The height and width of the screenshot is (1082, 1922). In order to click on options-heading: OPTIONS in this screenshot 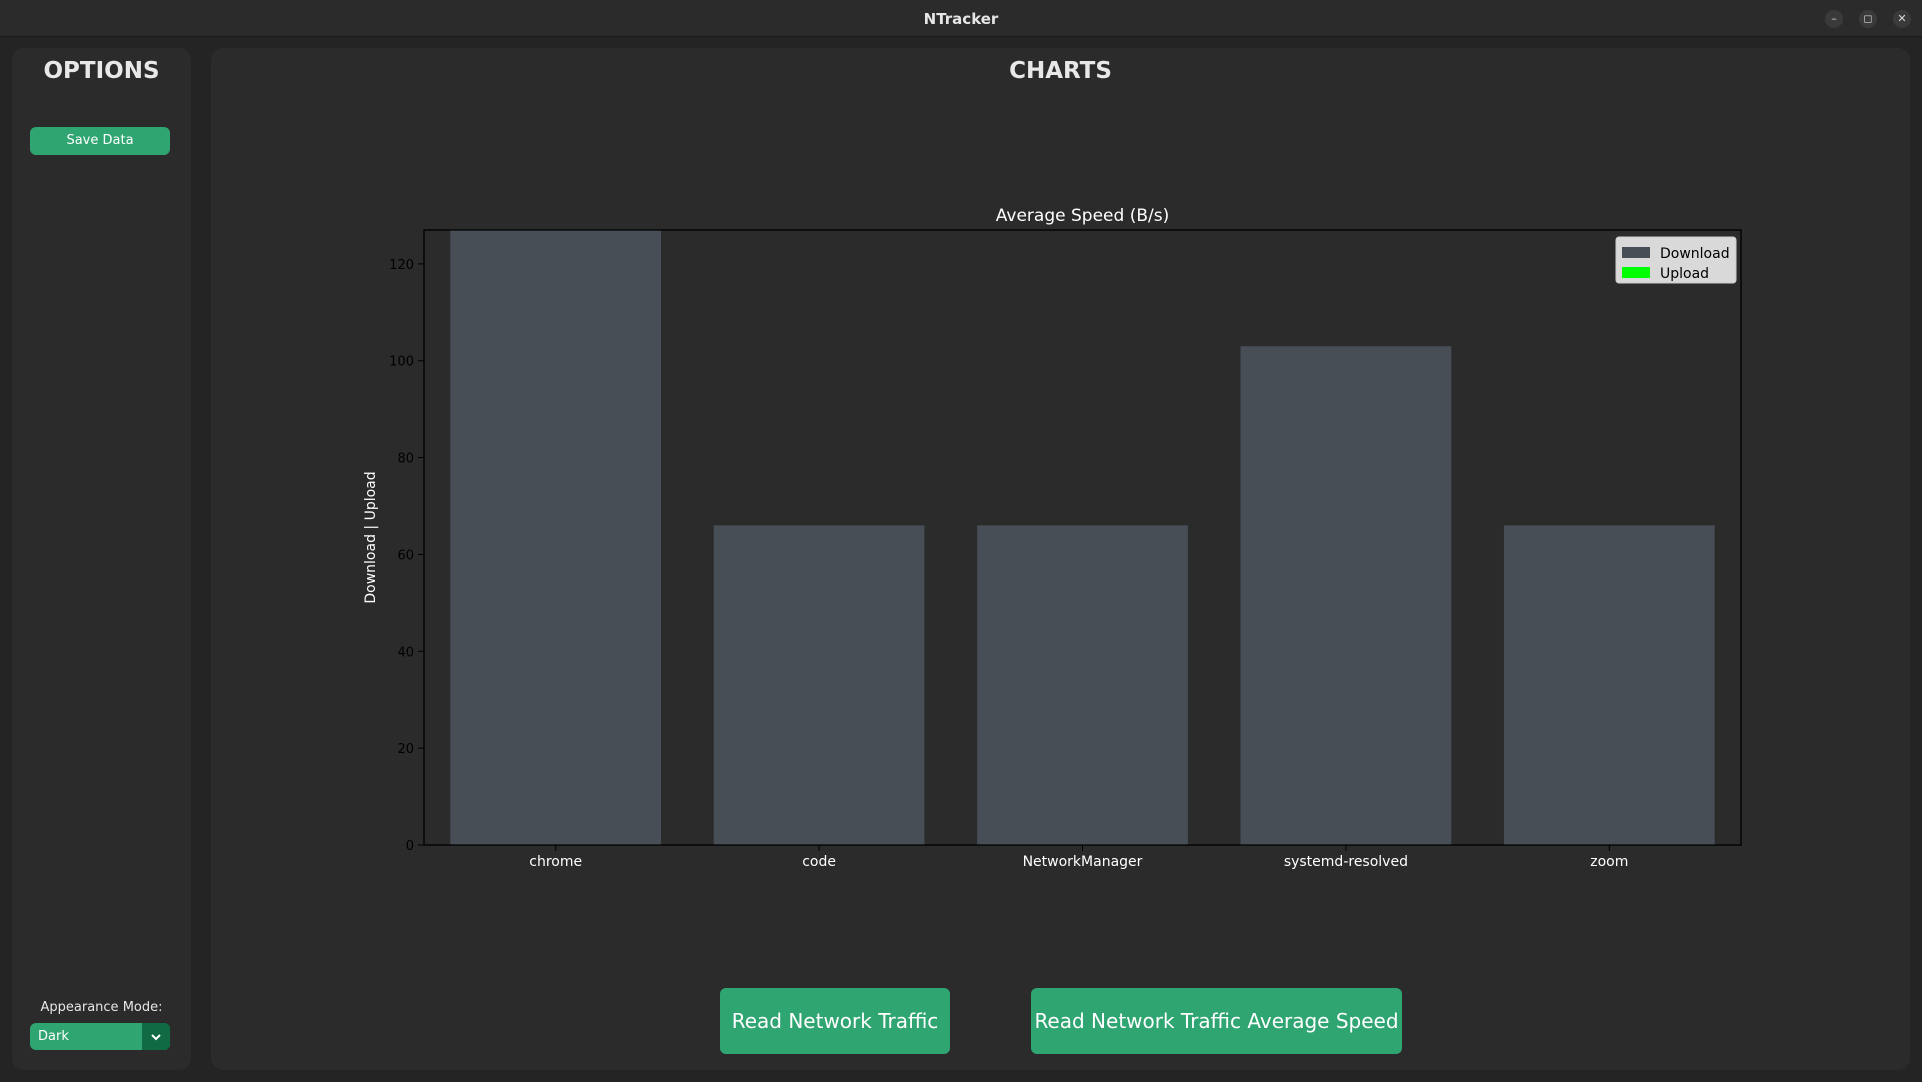, I will do `click(101, 71)`.